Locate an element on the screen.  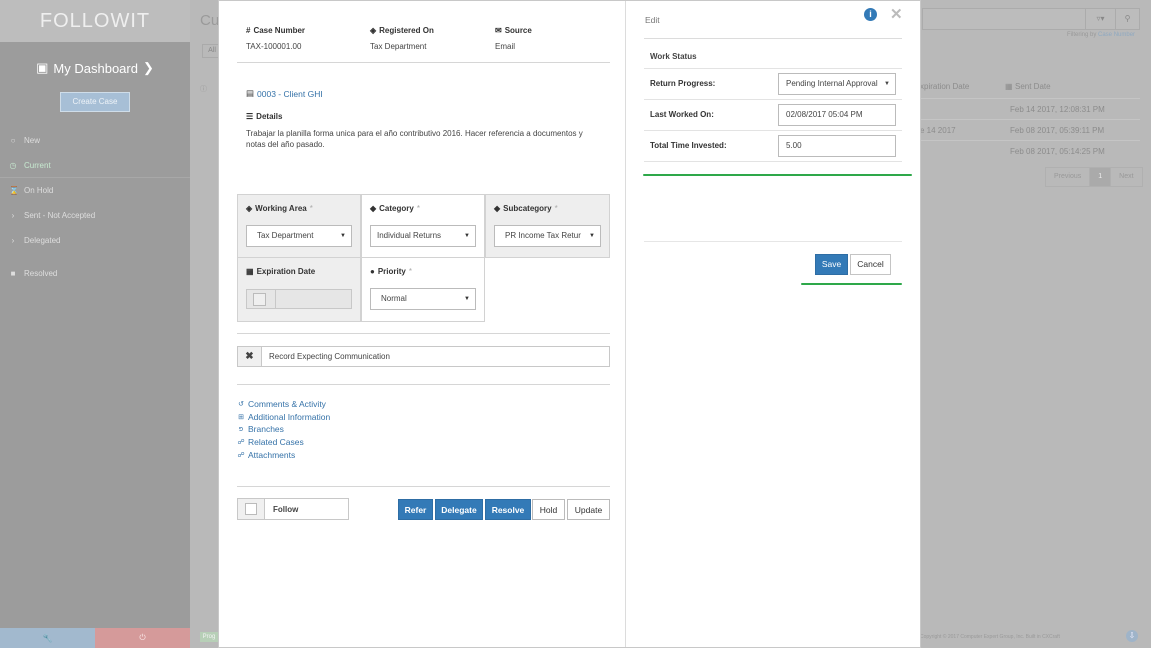
filtering-label: Filtering by Case Number is located at coordinates (1101, 35).